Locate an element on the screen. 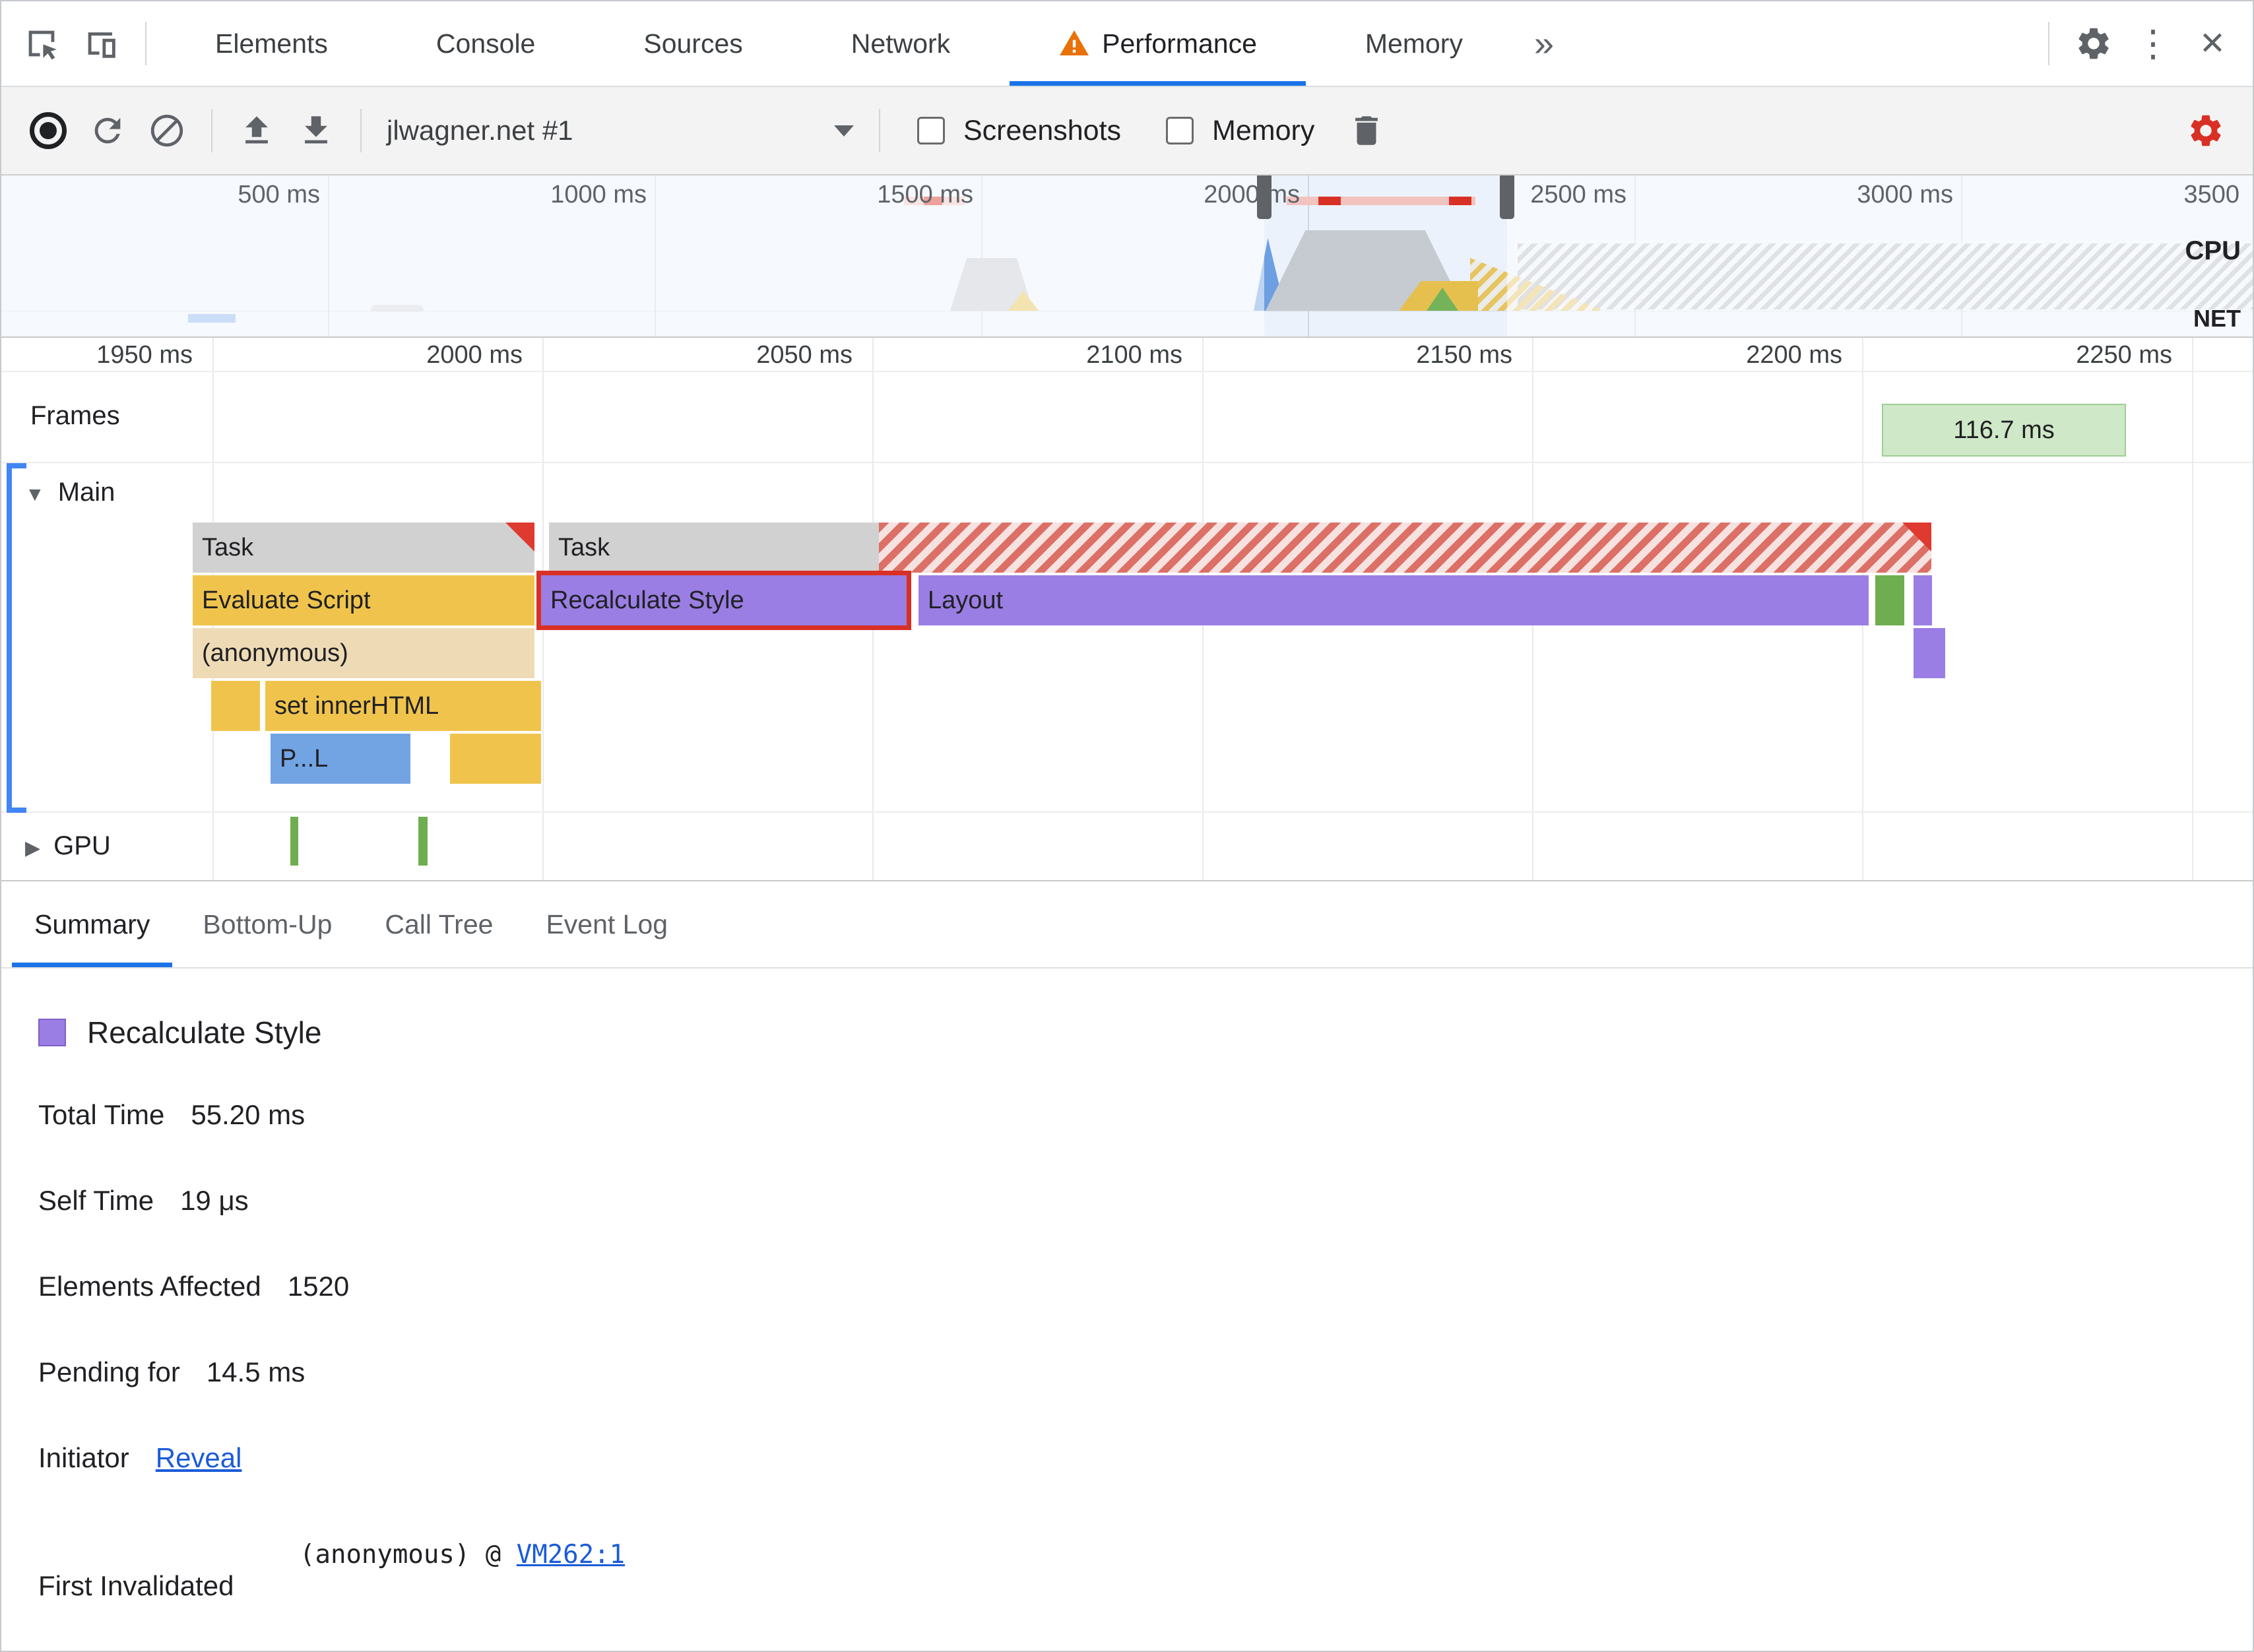  delete-recording-button is located at coordinates (1366, 130).